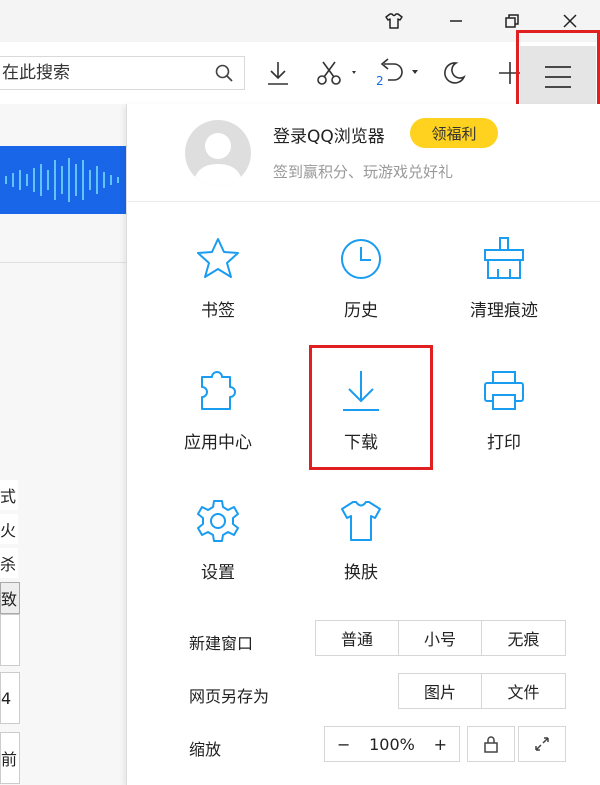 This screenshot has width=600, height=785. Describe the element at coordinates (361, 573) in the screenshot. I see `menu-item-label: 换肤` at that location.